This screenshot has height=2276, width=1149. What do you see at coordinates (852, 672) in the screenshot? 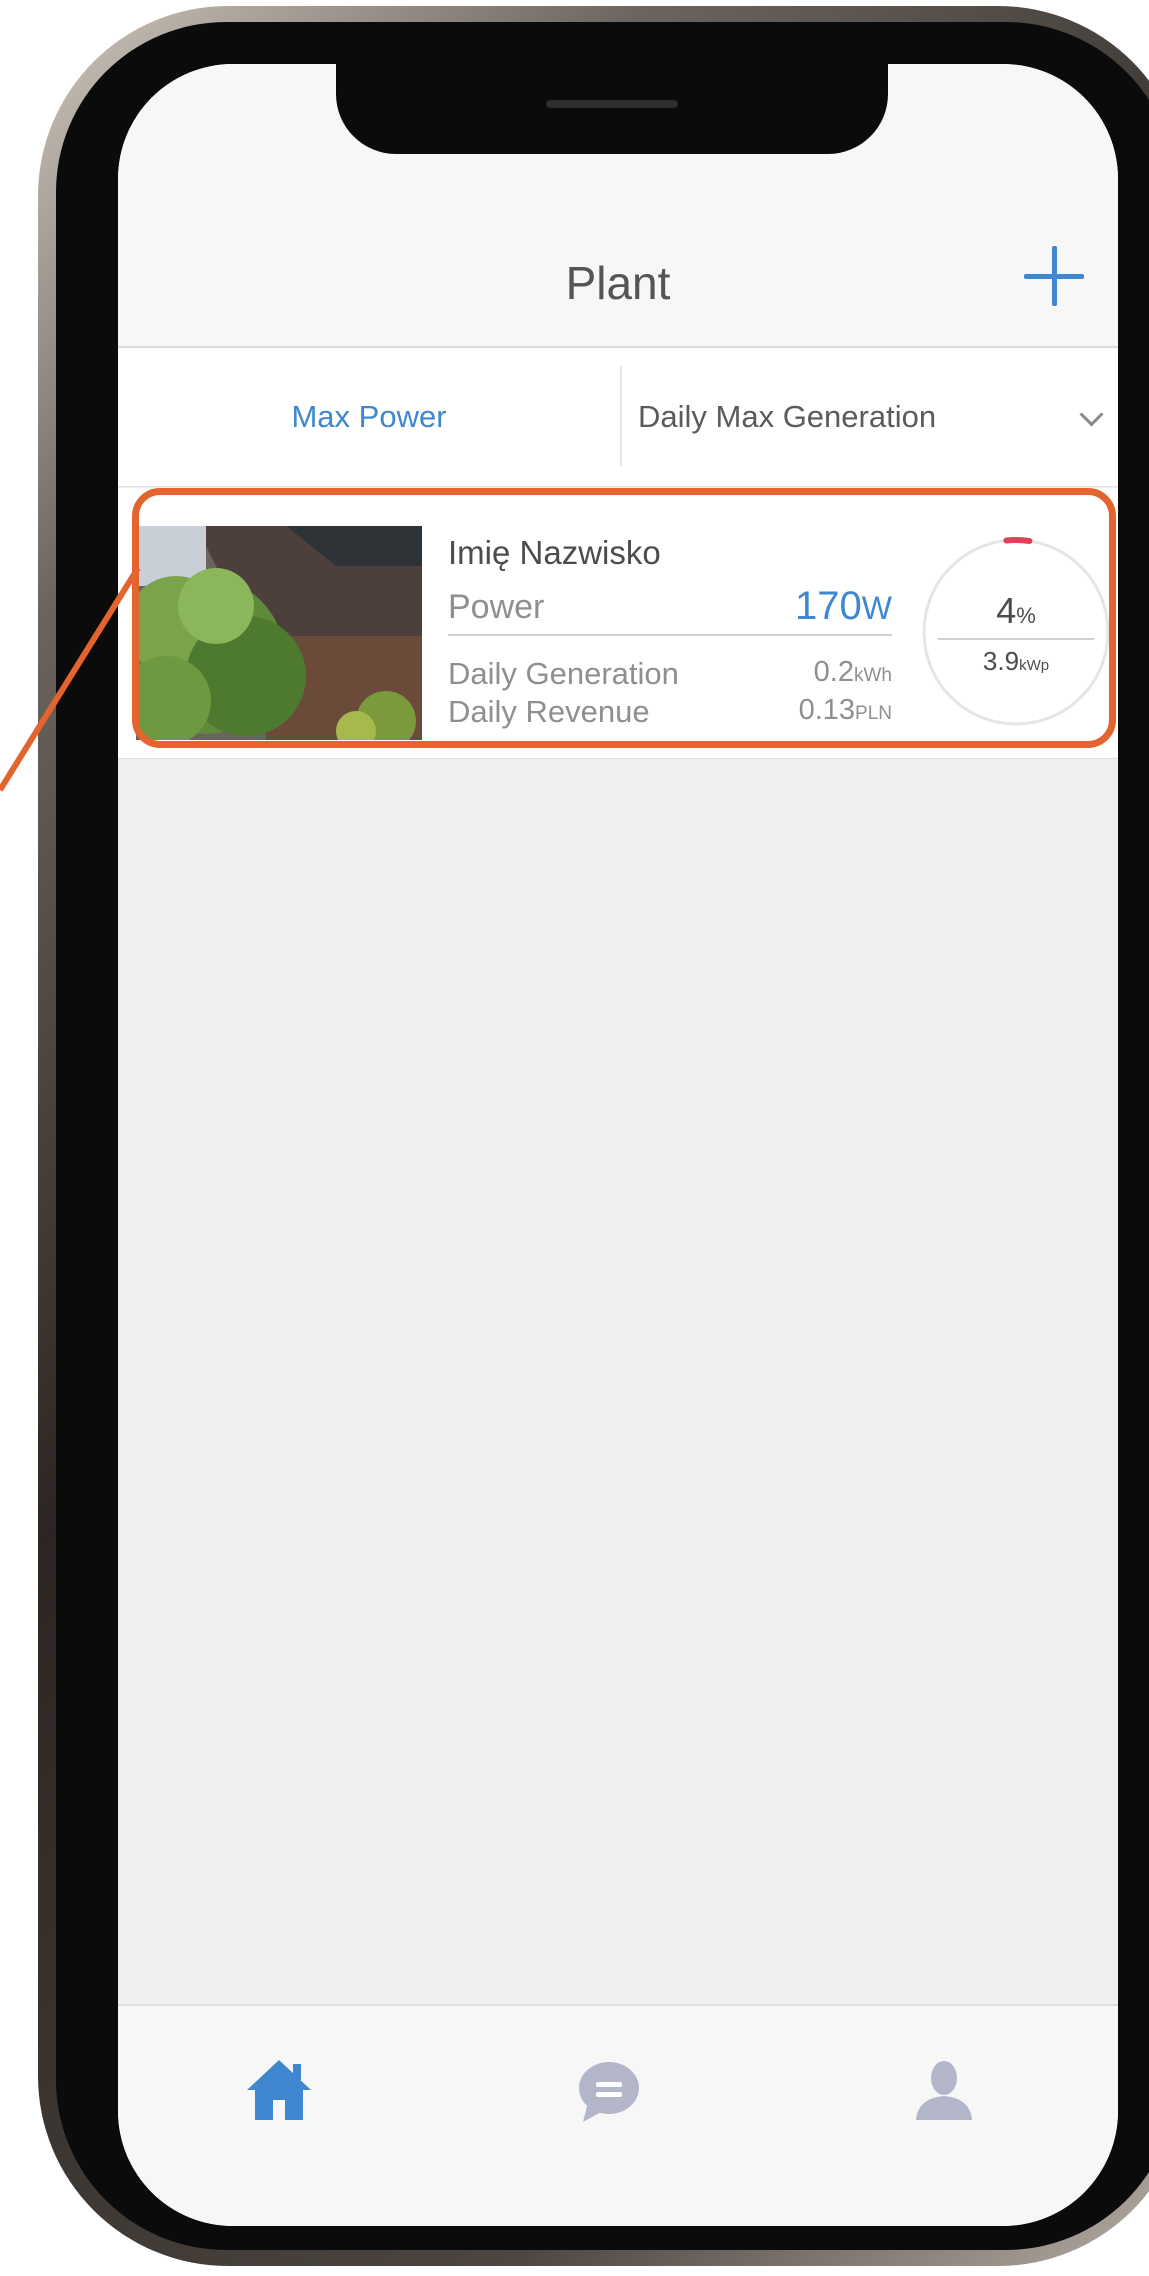
I see `daily-generation-value: 0.2kWh` at bounding box center [852, 672].